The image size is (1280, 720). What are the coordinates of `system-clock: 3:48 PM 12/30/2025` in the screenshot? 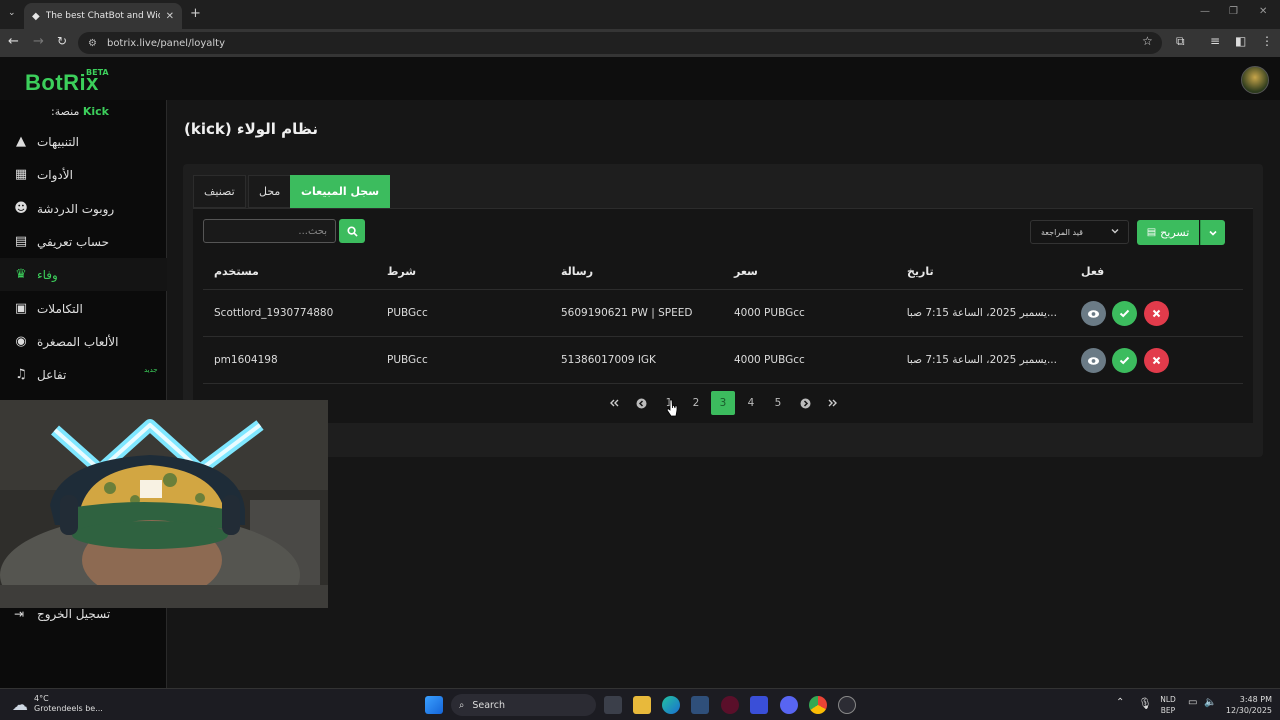 It's located at (1247, 705).